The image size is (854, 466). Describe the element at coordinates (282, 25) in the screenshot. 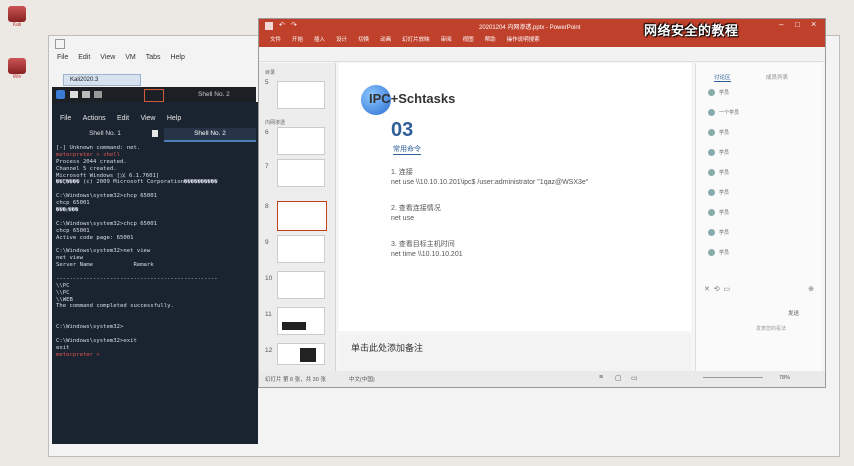

I see `undo-icon: ↶` at that location.